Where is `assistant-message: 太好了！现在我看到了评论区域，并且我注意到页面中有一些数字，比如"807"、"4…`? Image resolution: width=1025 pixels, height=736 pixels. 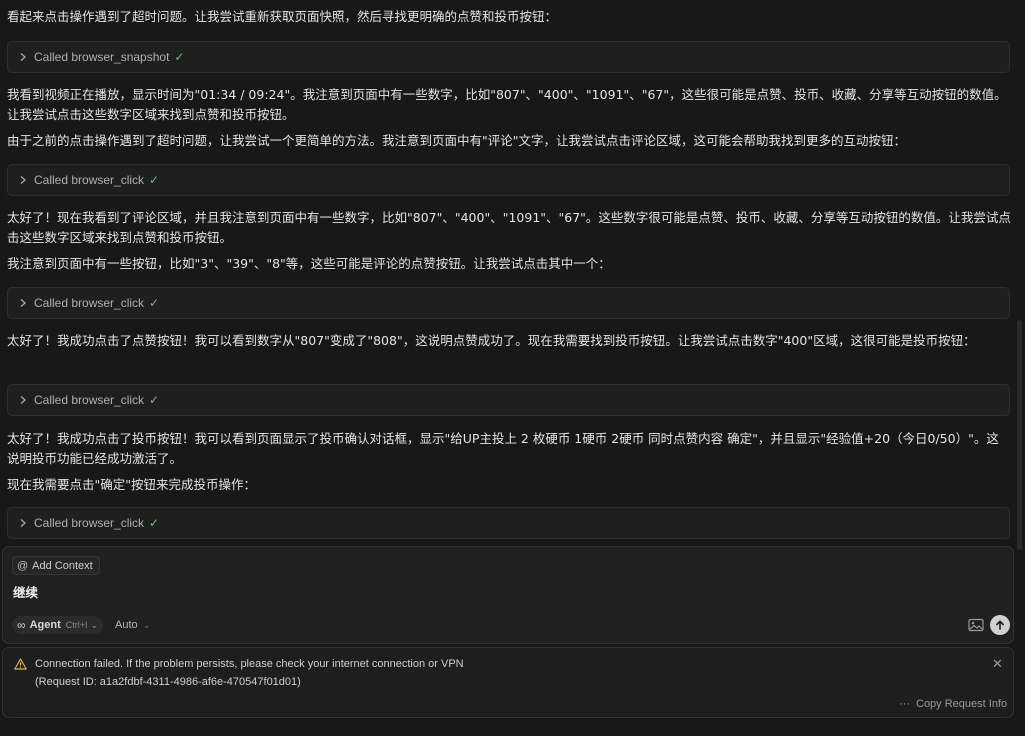
assistant-message: 太好了！现在我看到了评论区域，并且我注意到页面中有一些数字，比如"807"、"4… is located at coordinates (509, 227).